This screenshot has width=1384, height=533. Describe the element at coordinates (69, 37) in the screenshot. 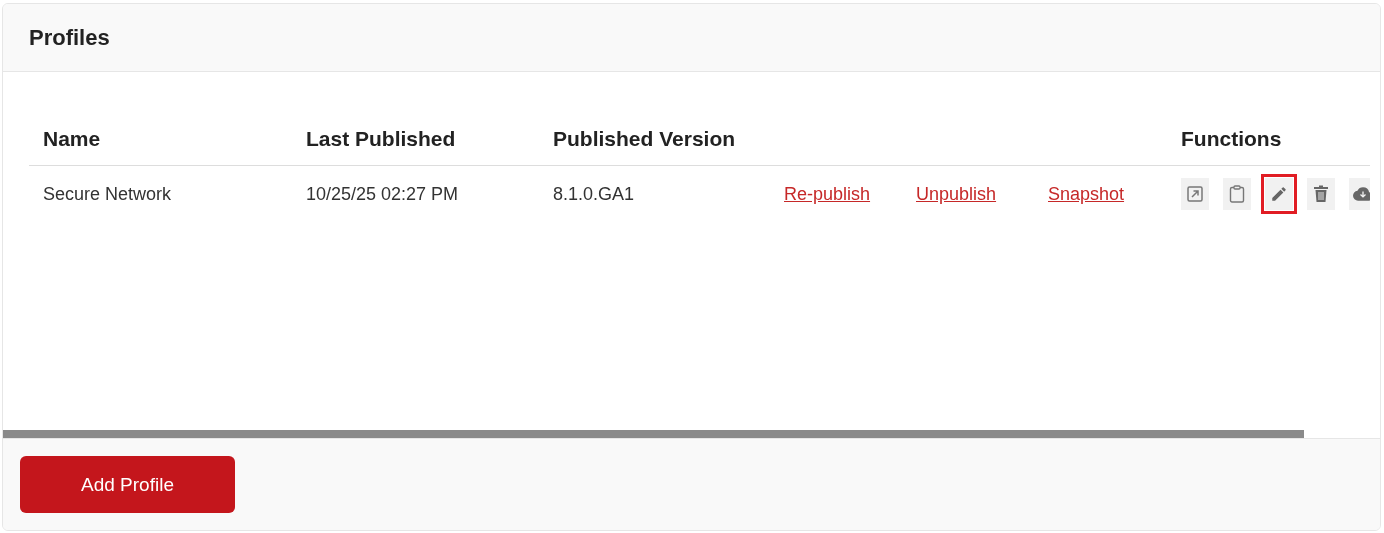

I see `panel-title: Profiles` at that location.